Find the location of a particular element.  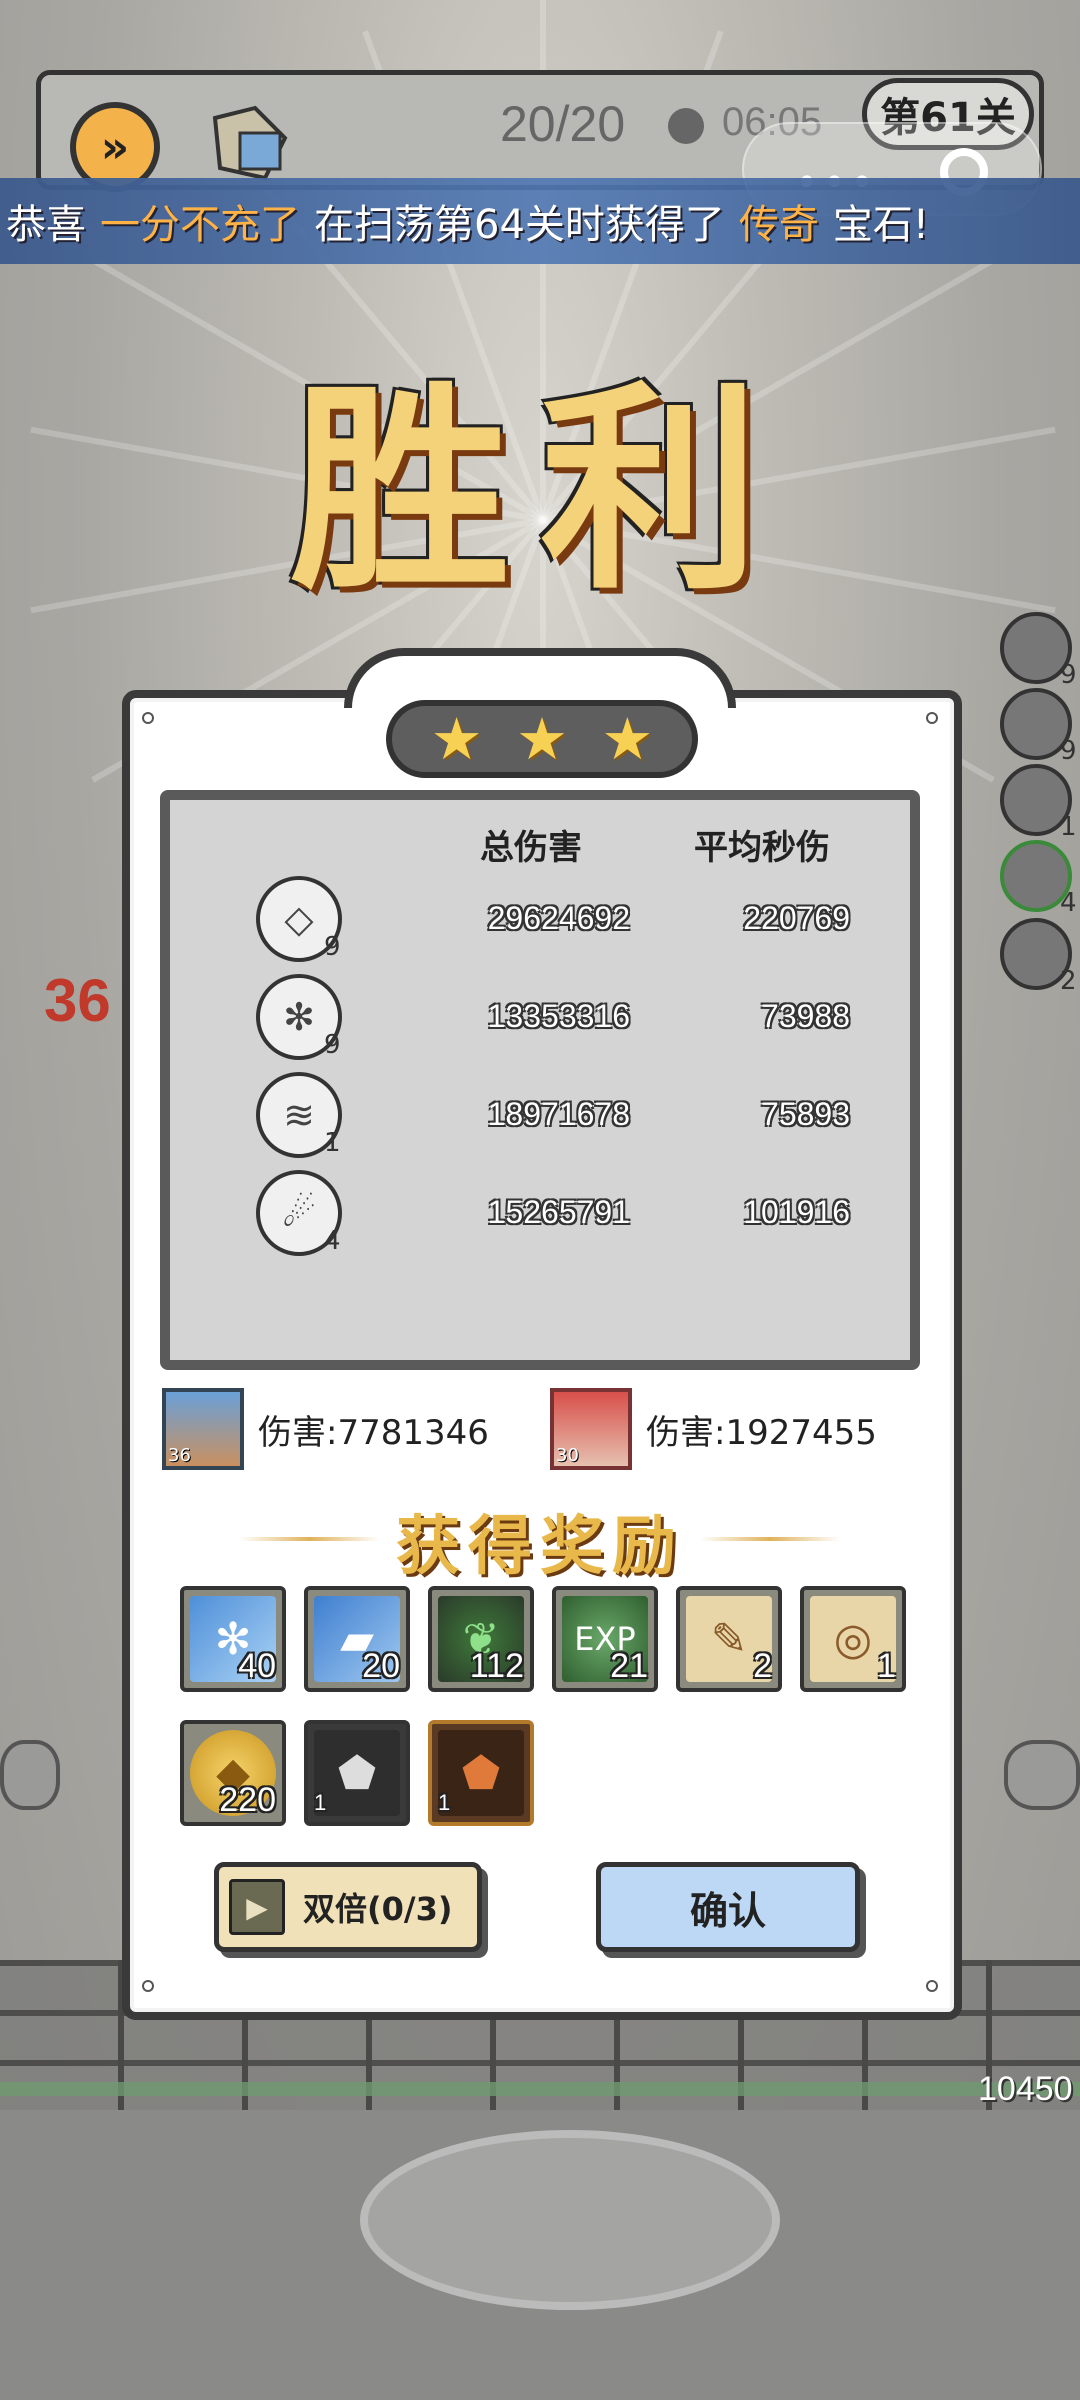

star-rating: ★ ★ ★ is located at coordinates (542, 739).